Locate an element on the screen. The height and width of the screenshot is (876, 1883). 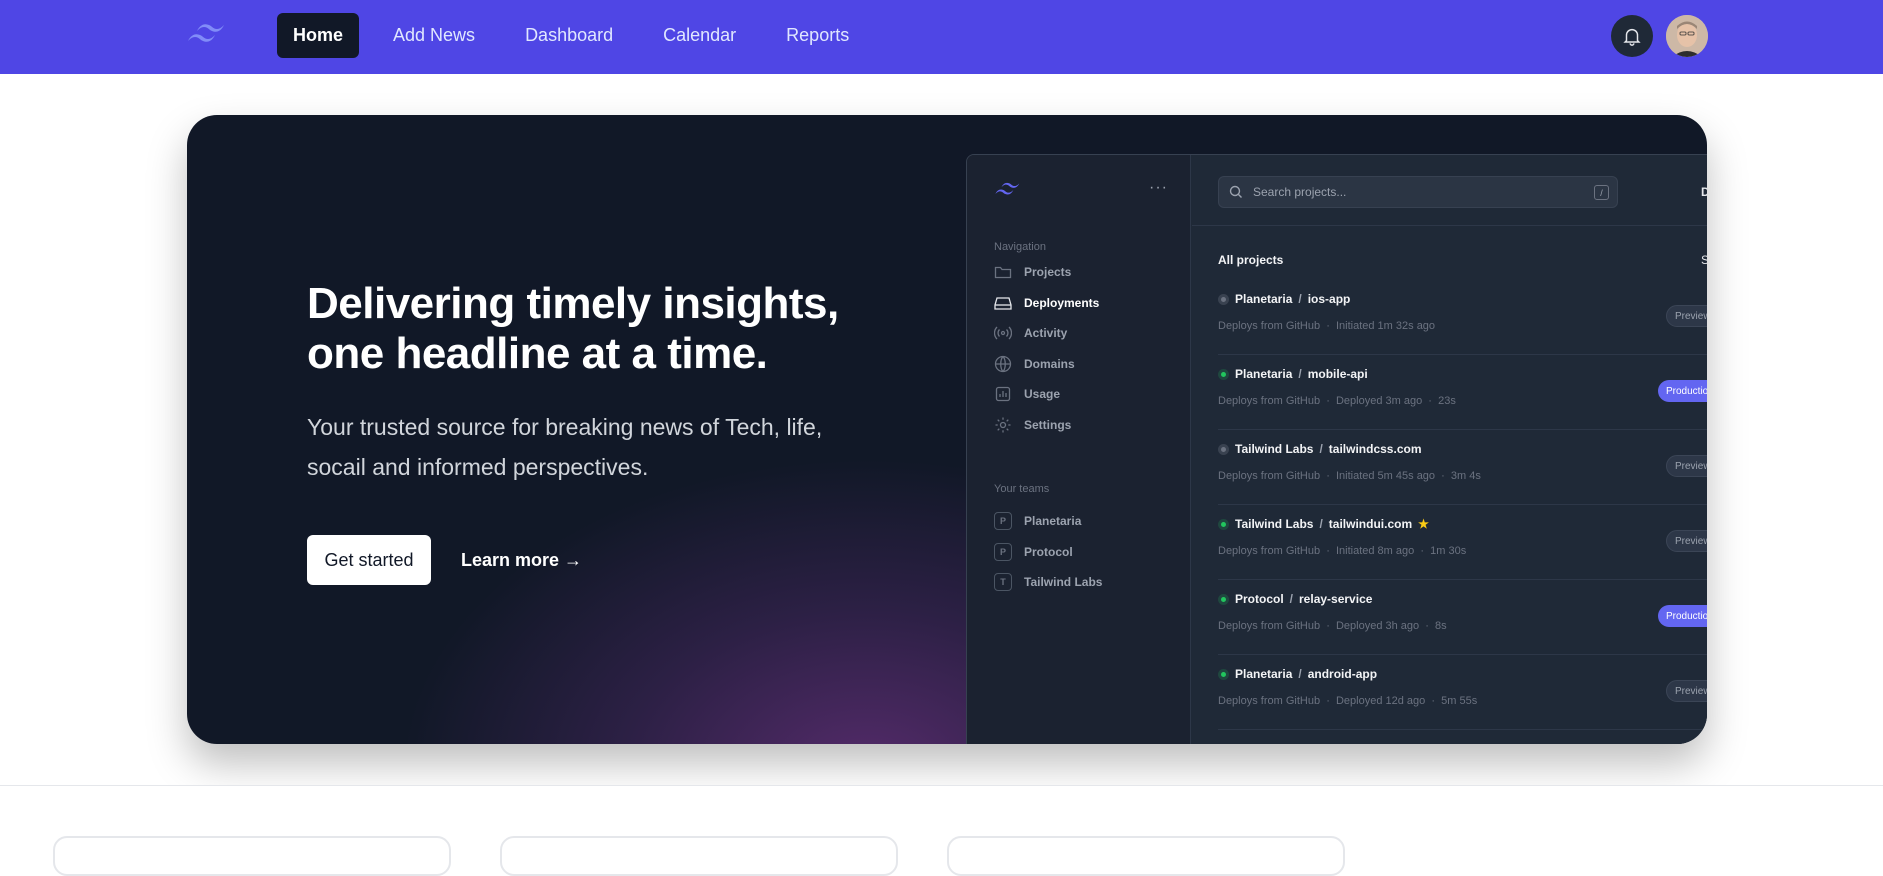
sidebar-item-projects: Projects is located at coordinates (1032, 272).